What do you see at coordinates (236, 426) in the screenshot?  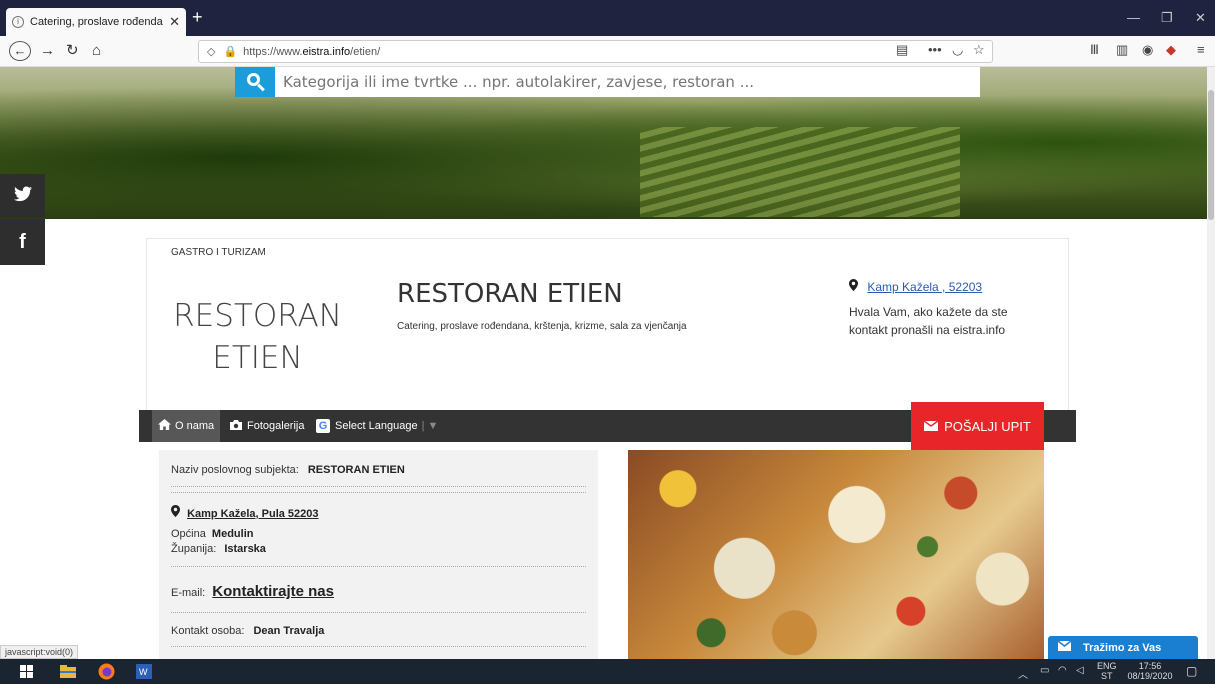 I see `camera-icon` at bounding box center [236, 426].